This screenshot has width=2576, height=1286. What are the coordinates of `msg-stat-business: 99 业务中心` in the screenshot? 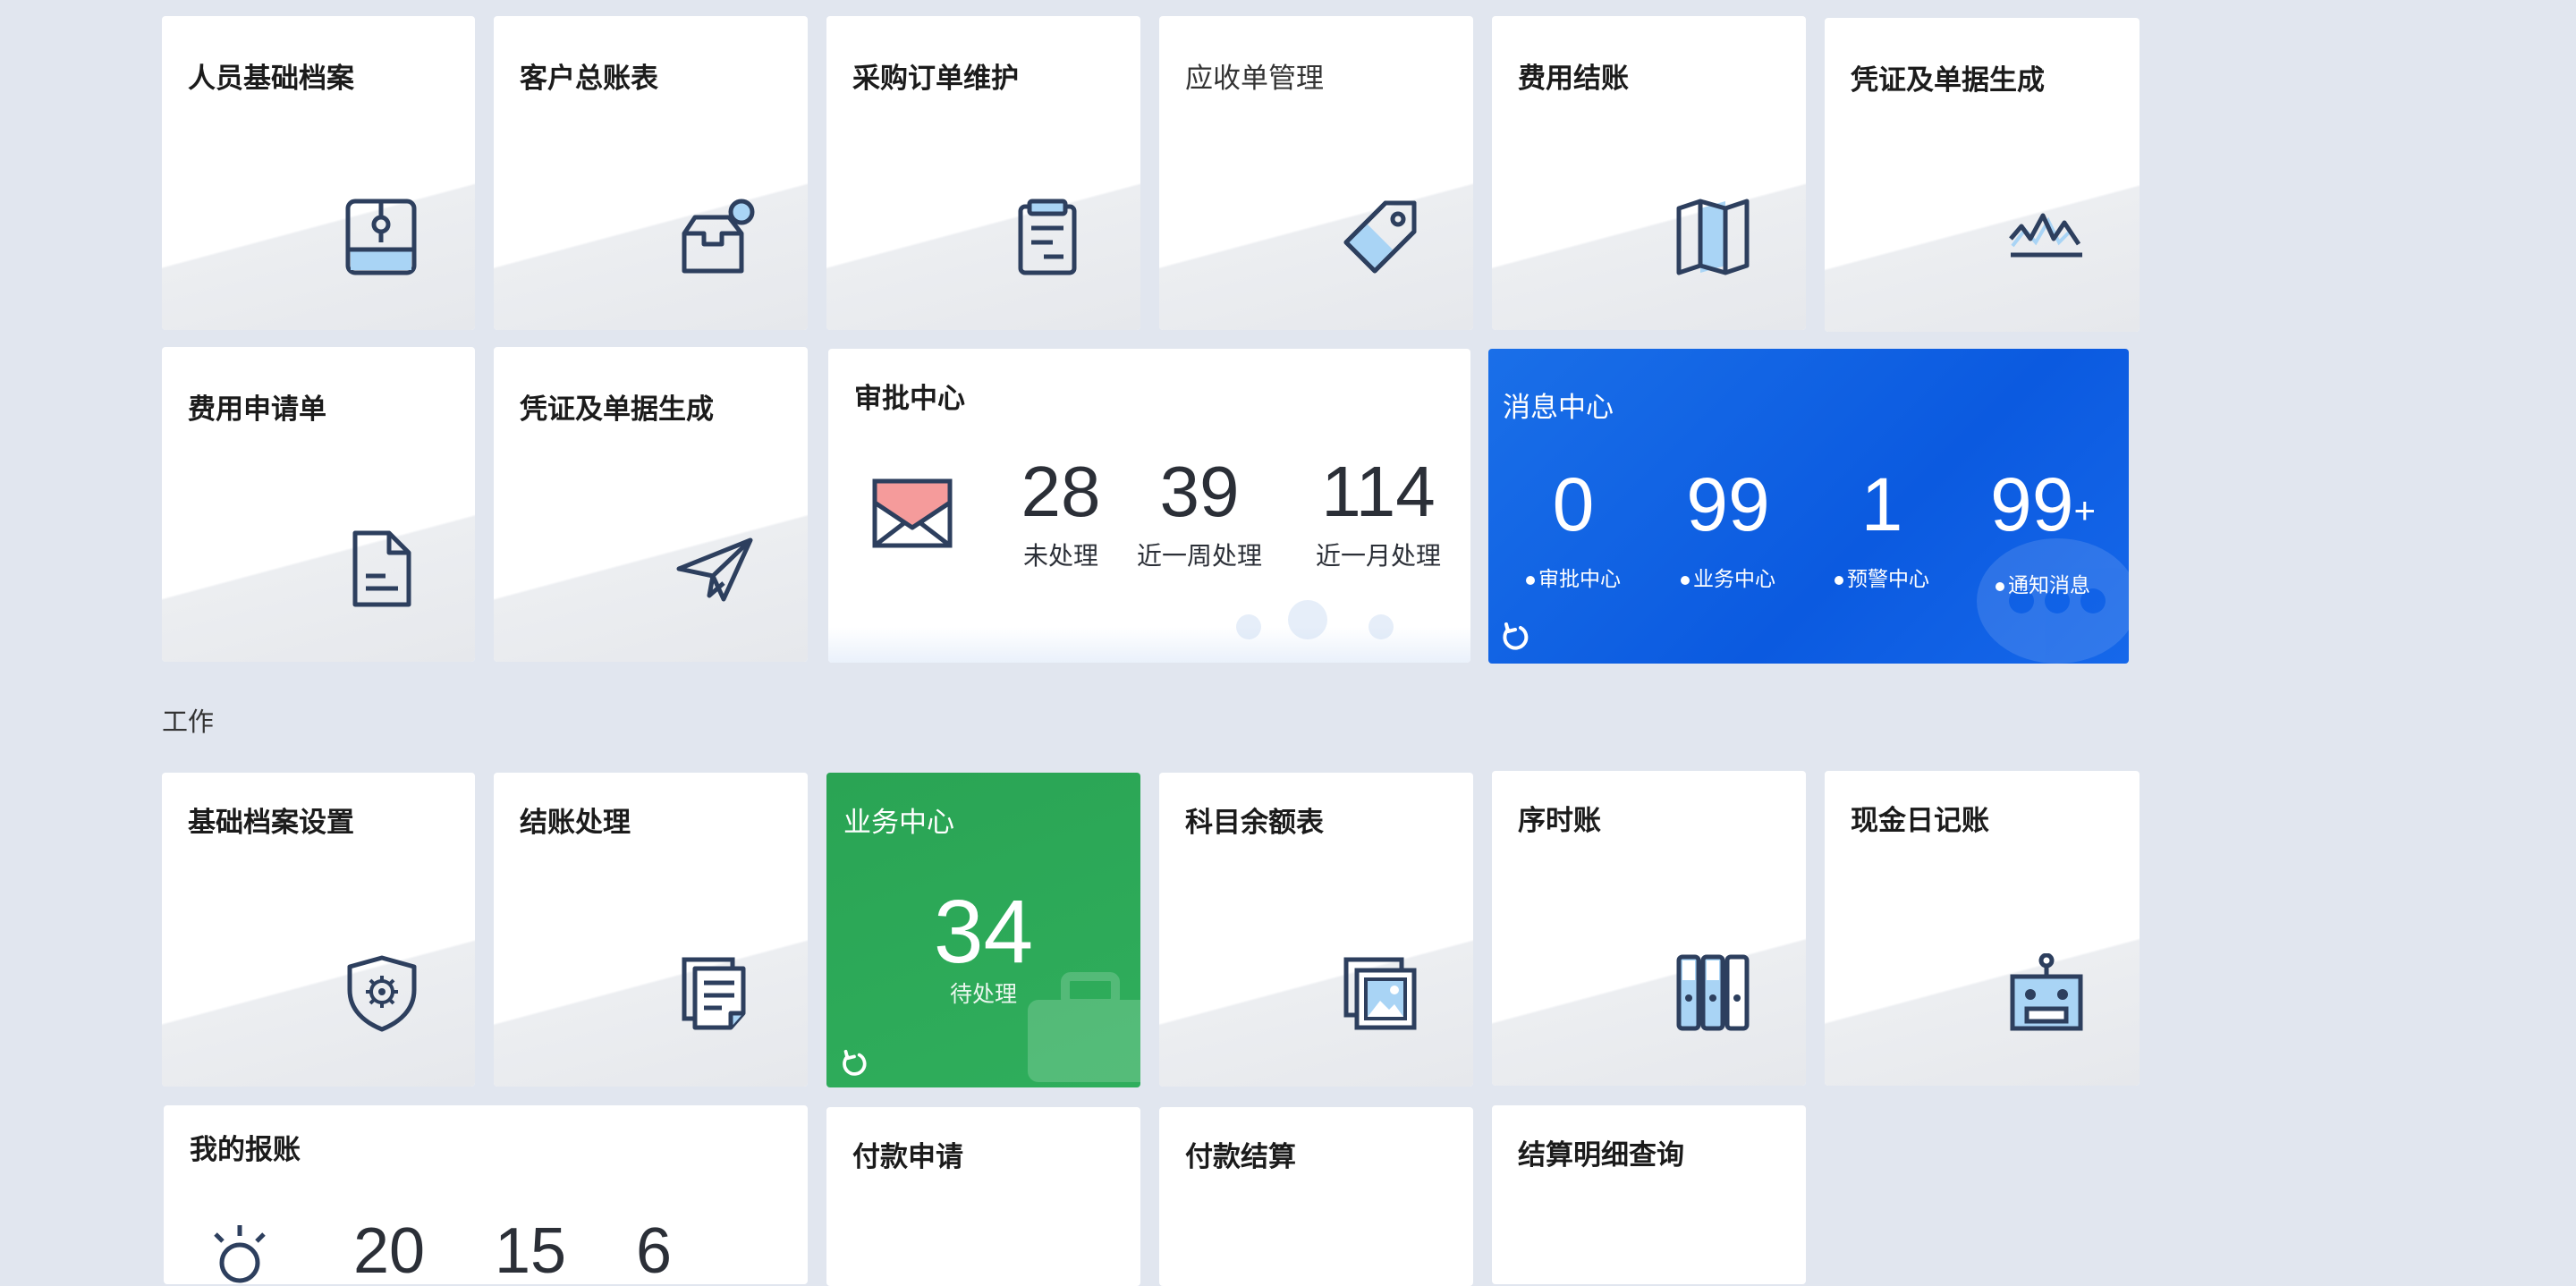 It's located at (1728, 529).